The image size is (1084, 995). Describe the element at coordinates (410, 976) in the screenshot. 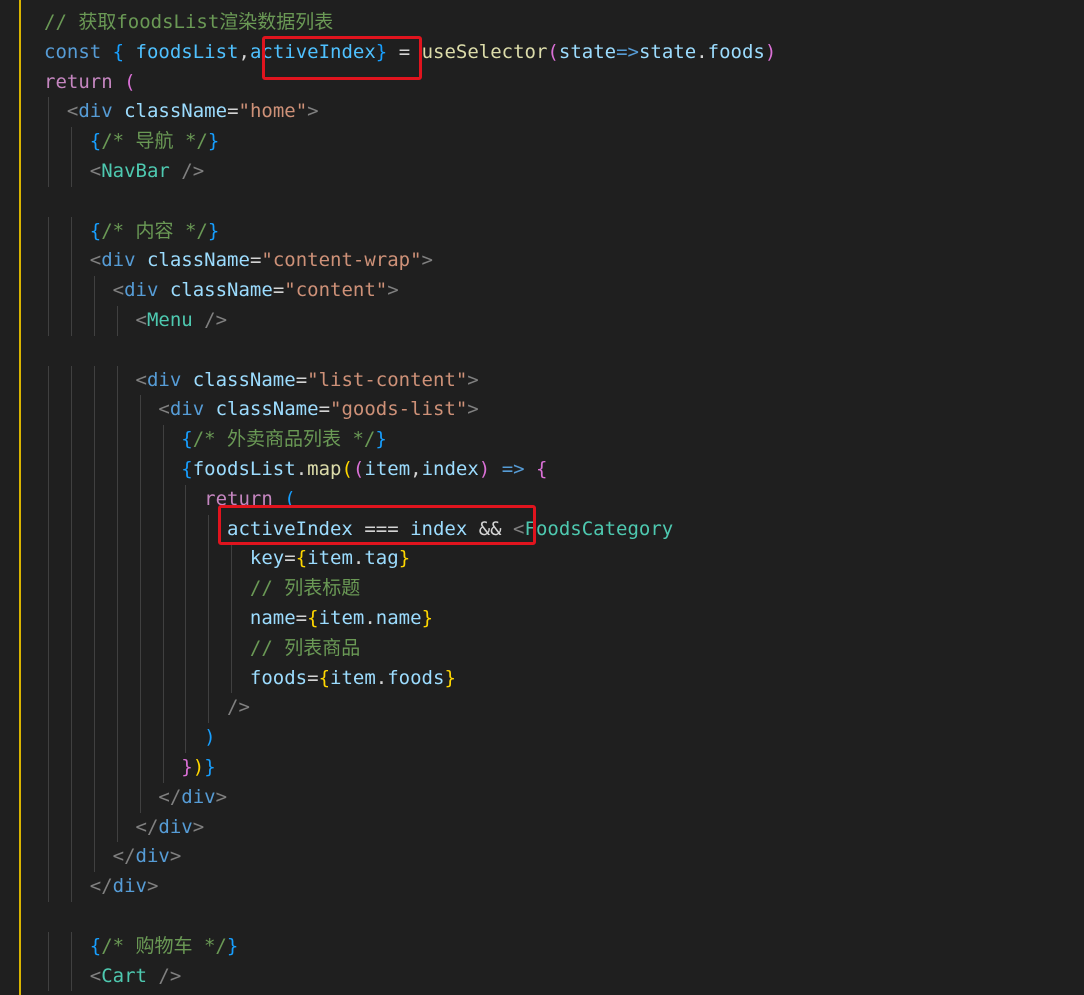

I see `code-line: <Cart />` at that location.